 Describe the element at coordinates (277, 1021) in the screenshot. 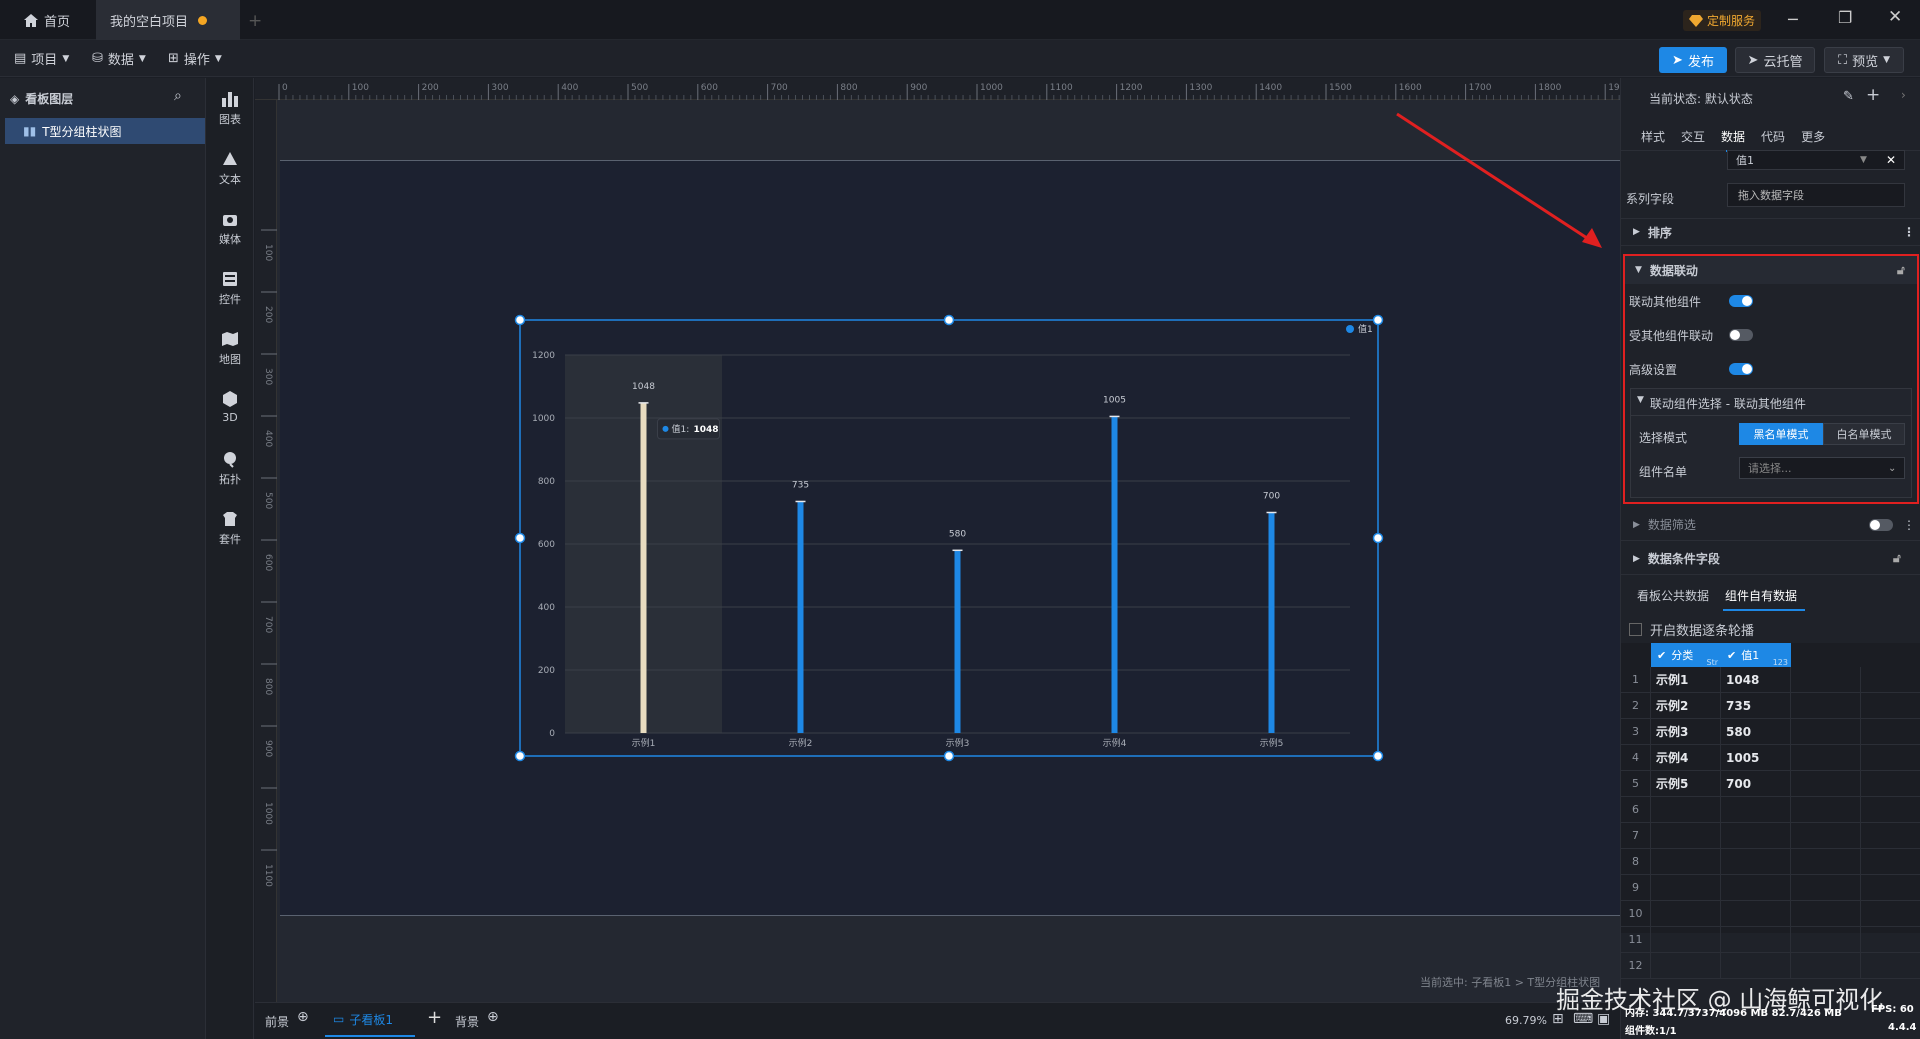

I see `foreground-tab: 前景` at that location.